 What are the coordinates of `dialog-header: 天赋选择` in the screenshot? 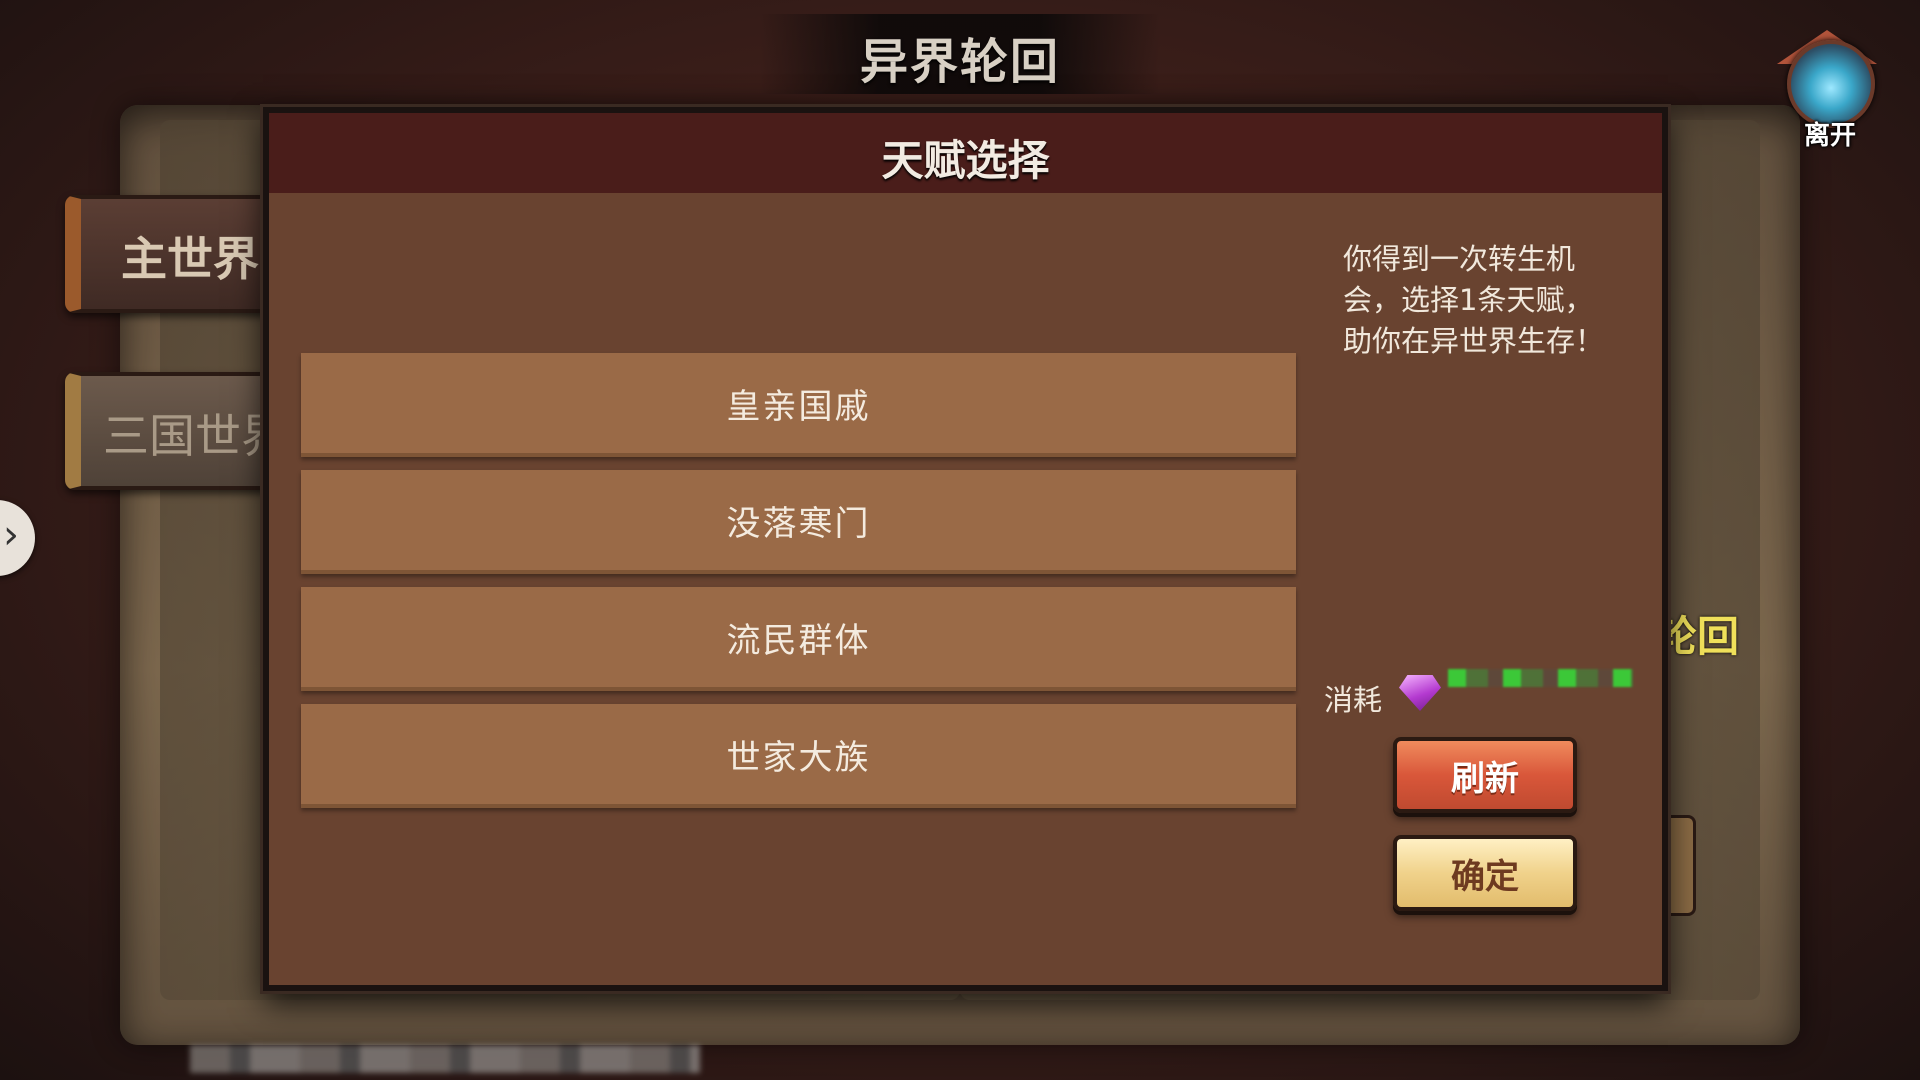 It's located at (965, 153).